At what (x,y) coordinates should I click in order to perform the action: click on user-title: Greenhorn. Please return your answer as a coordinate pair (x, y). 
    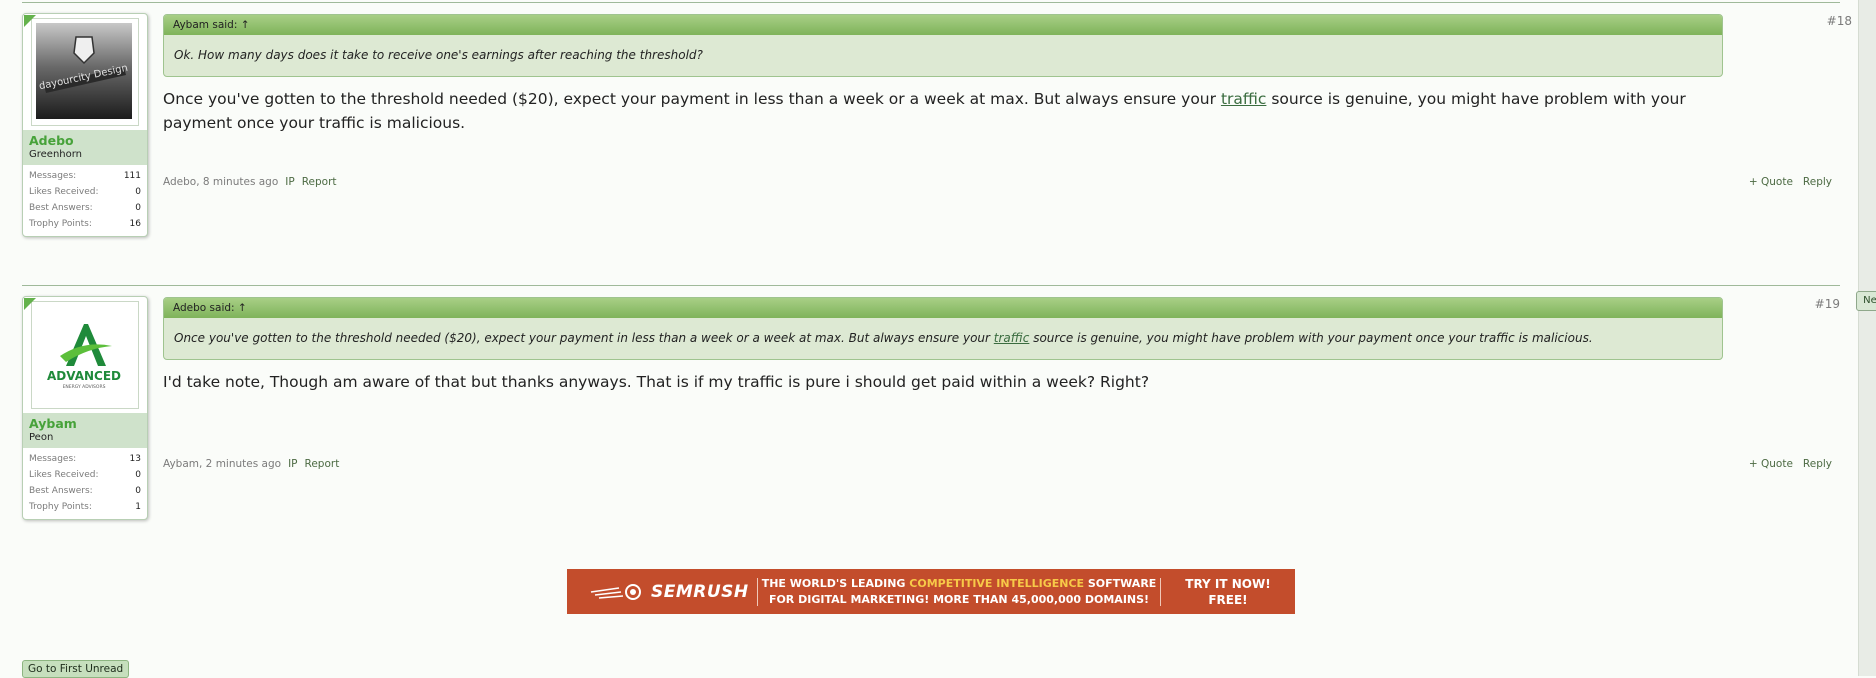
    Looking at the image, I should click on (56, 154).